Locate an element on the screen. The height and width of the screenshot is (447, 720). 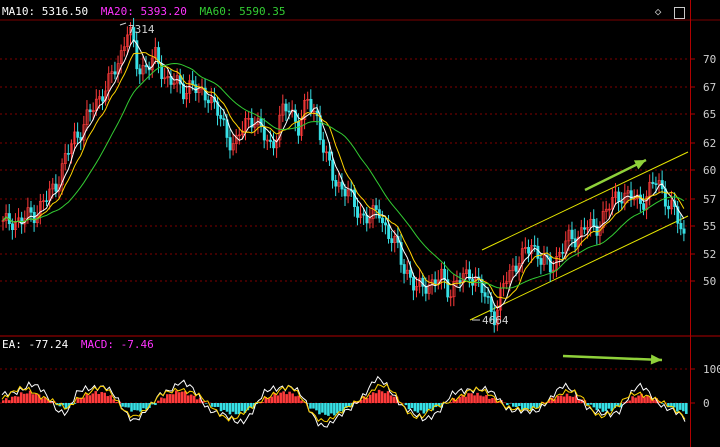
trend-arrow-bottom-head is located at coordinates (656, 359).